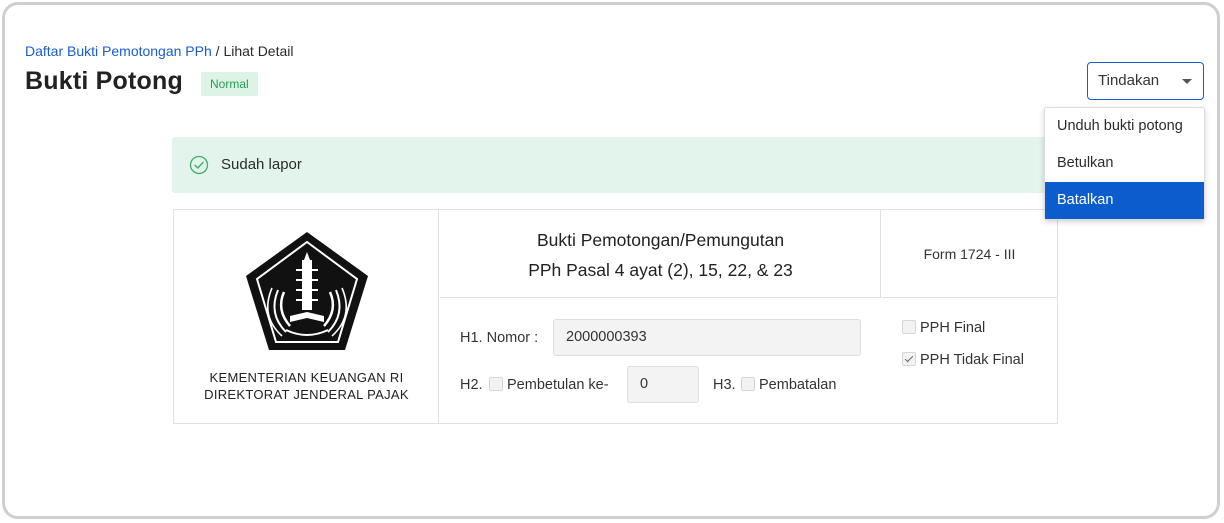 Image resolution: width=1224 pixels, height=523 pixels. I want to click on h1-nomor-label: H1. Nomor :, so click(499, 338).